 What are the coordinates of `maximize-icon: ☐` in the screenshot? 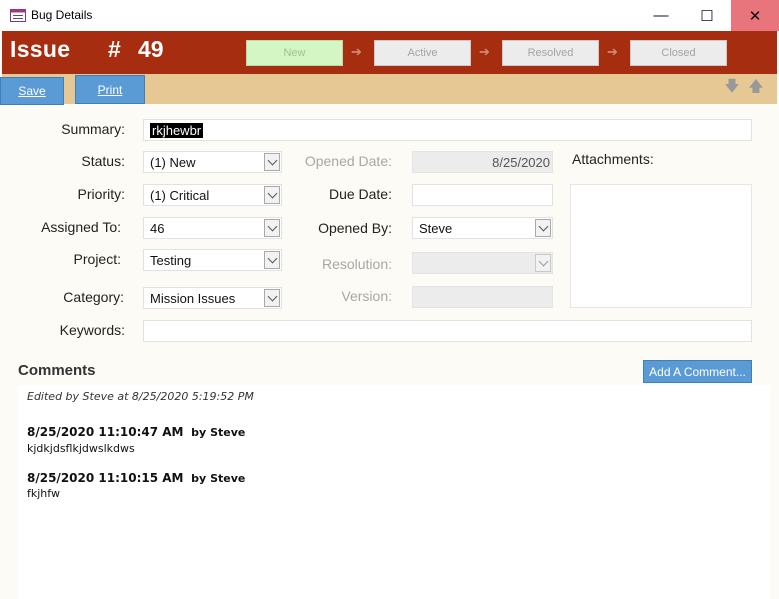 It's located at (707, 16).